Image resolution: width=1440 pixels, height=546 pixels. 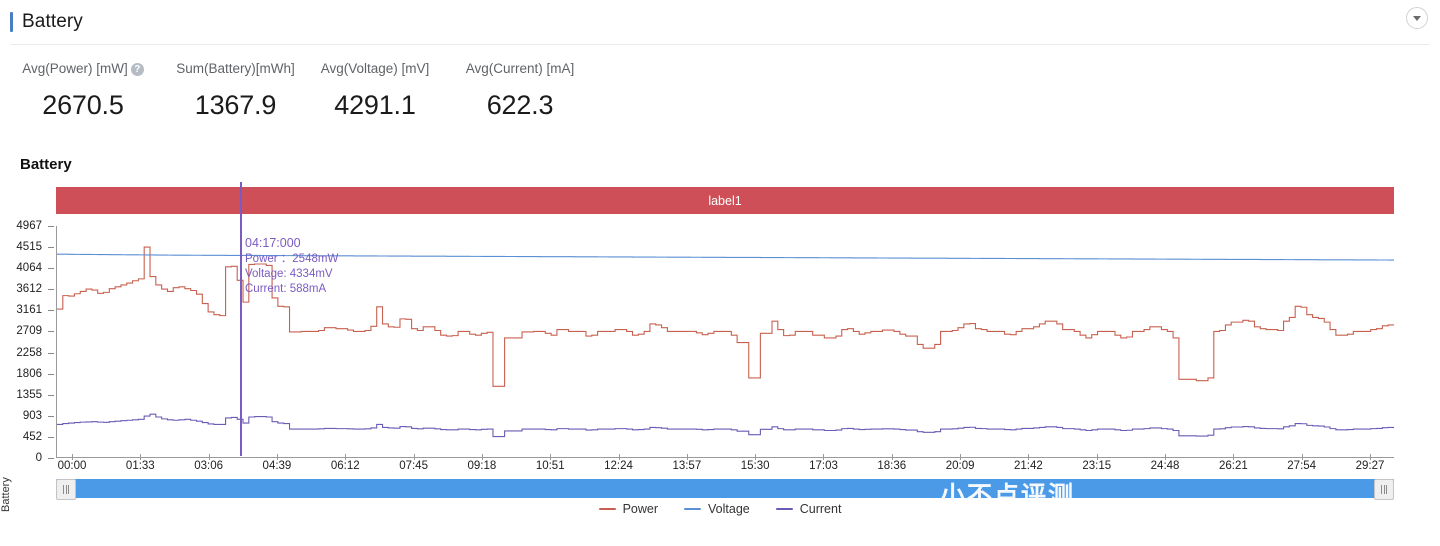 What do you see at coordinates (46, 164) in the screenshot?
I see `chart-title: Battery` at bounding box center [46, 164].